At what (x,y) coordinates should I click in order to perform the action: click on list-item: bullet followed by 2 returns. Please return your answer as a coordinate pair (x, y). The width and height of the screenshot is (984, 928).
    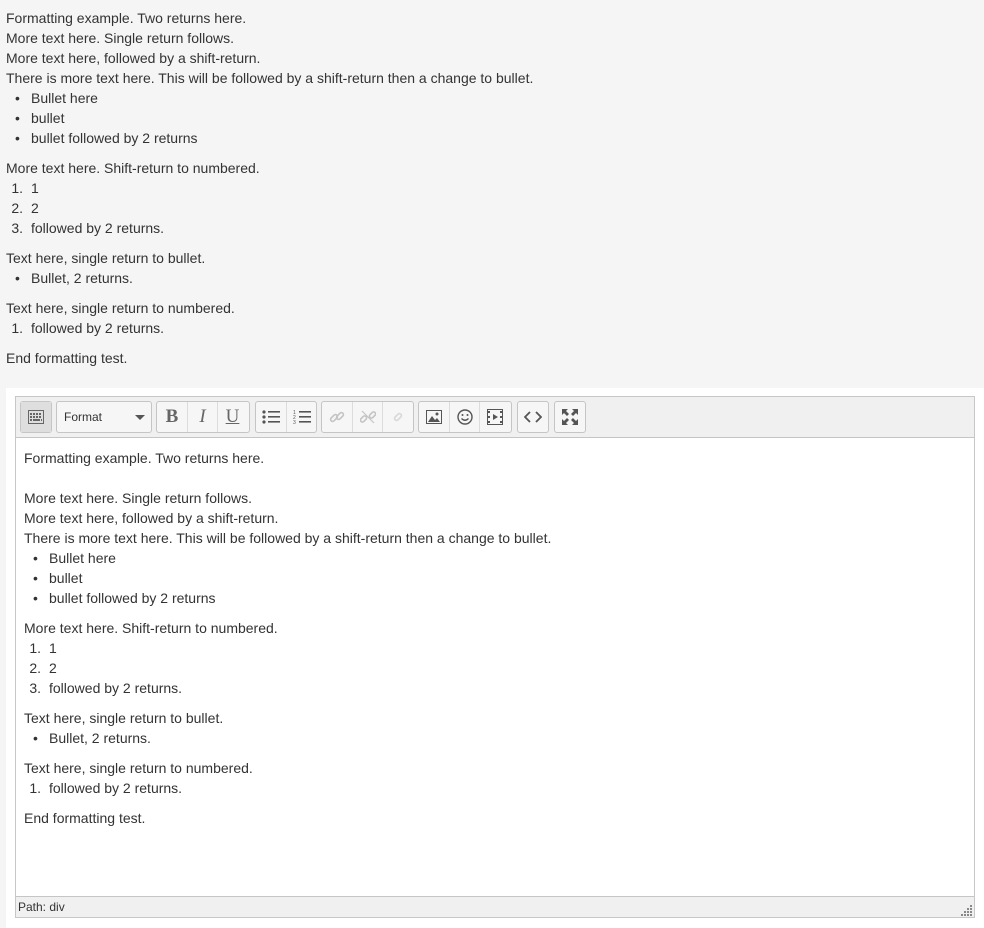
    Looking at the image, I should click on (495, 598).